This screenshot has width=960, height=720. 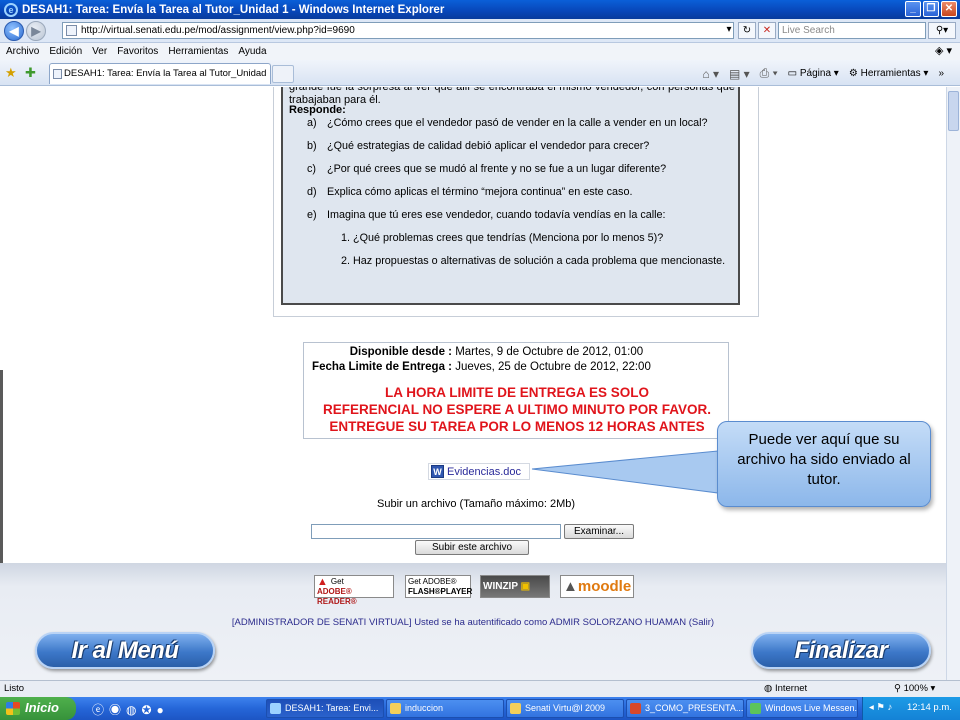 What do you see at coordinates (445, 708) in the screenshot?
I see `taskbar-item-induccion: induccion` at bounding box center [445, 708].